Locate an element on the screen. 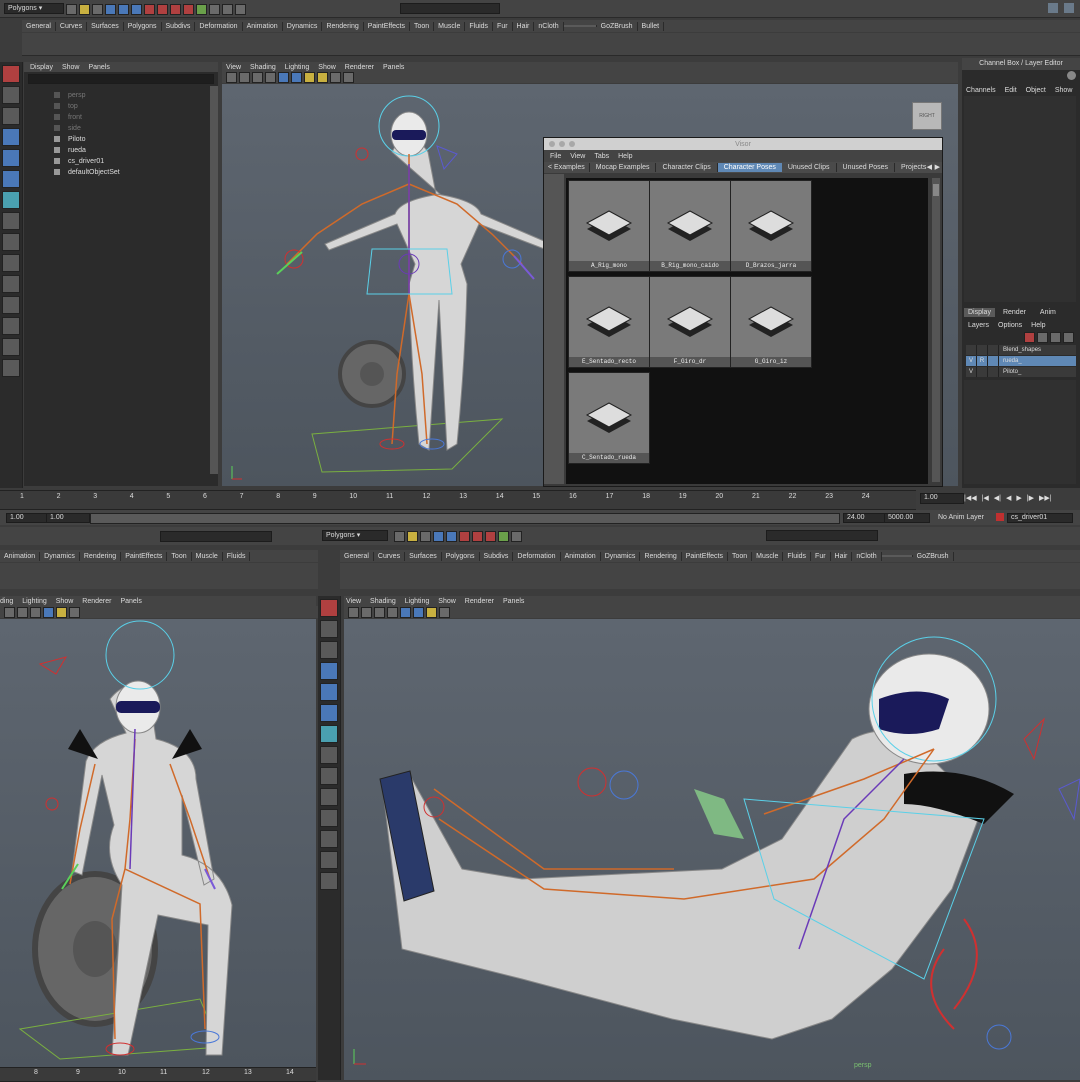 This screenshot has width=1080, height=1082. select-object-icon is located at coordinates (438, 536).